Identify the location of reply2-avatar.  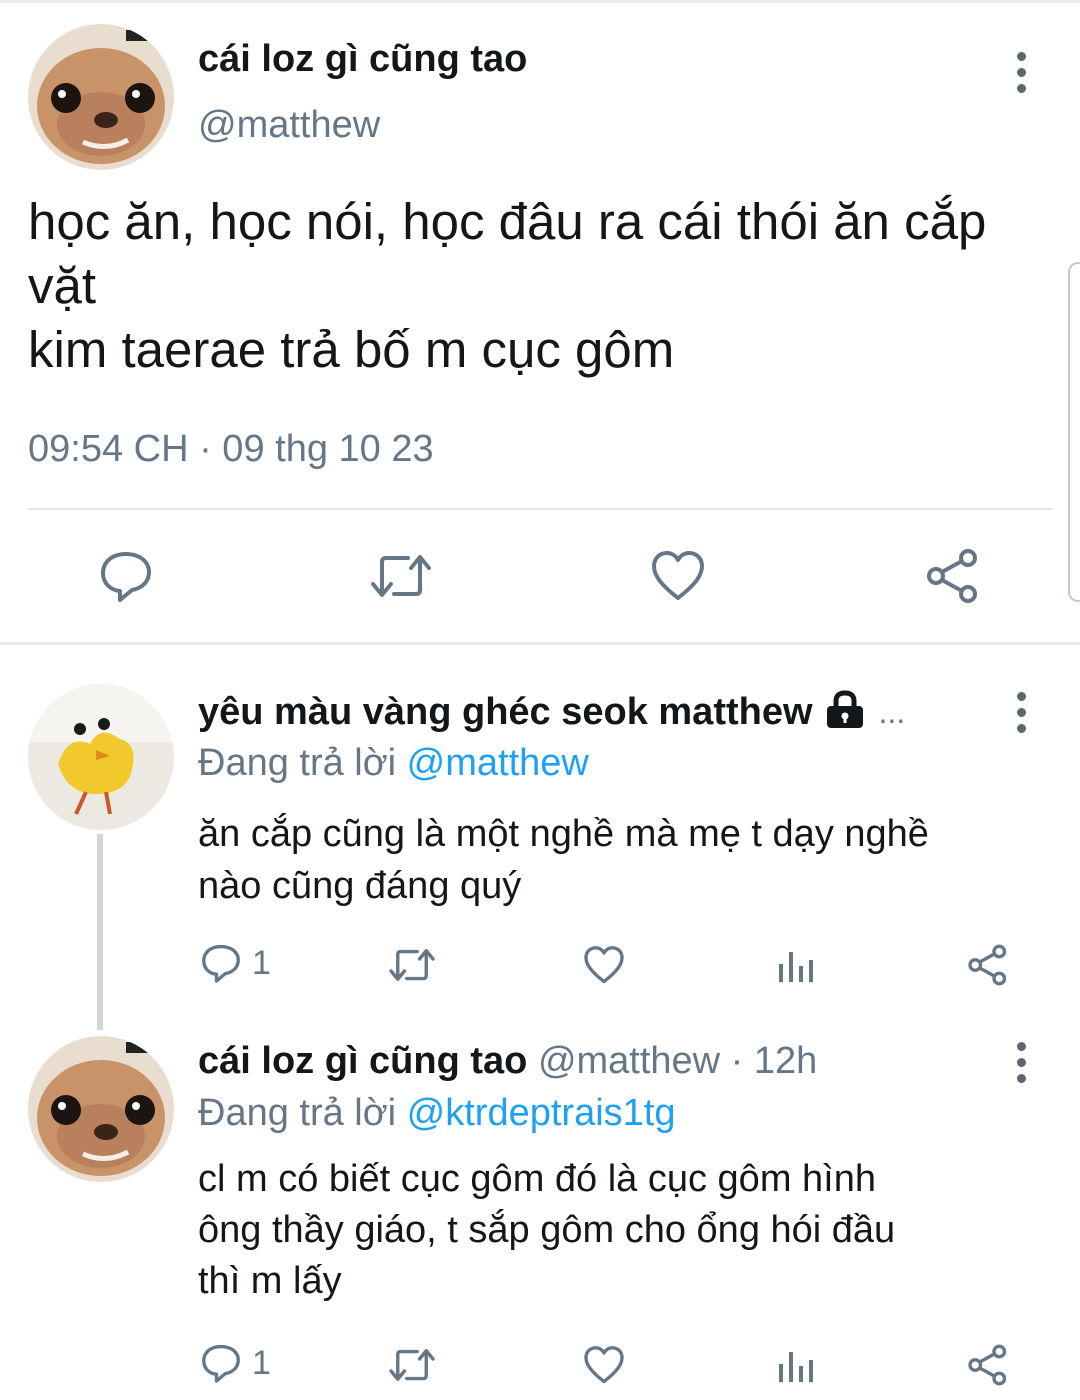
(101, 1109).